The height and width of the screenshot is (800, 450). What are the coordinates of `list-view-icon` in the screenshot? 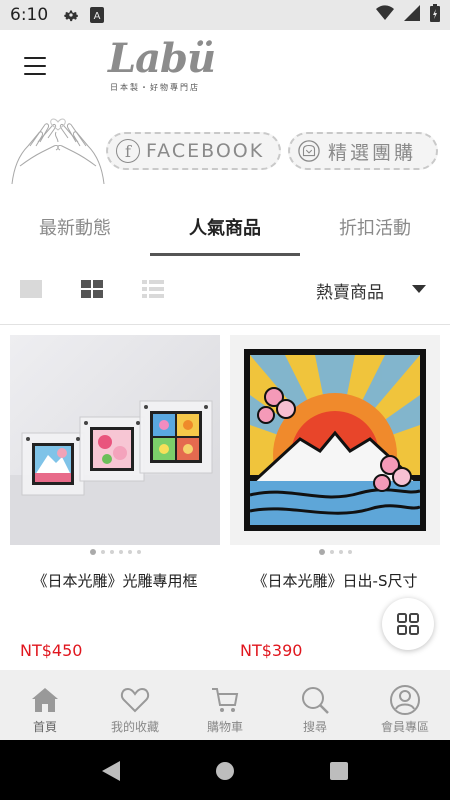 It's located at (153, 289).